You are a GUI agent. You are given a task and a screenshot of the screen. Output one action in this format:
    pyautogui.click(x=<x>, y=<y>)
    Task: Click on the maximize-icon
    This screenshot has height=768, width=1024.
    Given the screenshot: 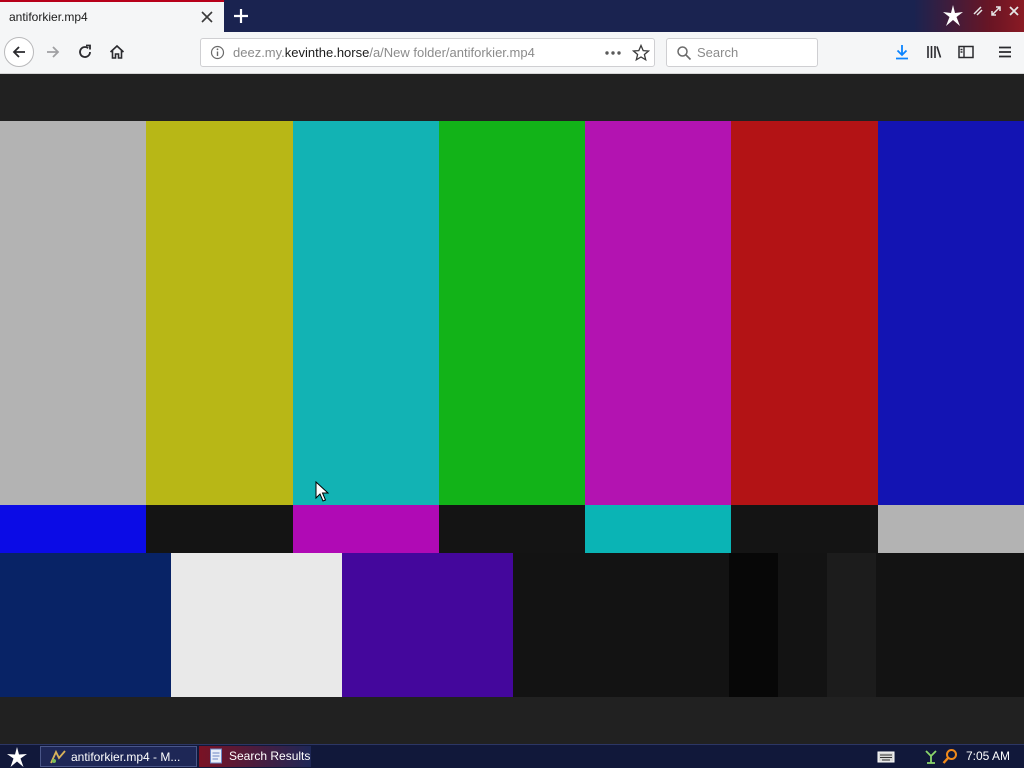 What is the action you would take?
    pyautogui.click(x=996, y=11)
    